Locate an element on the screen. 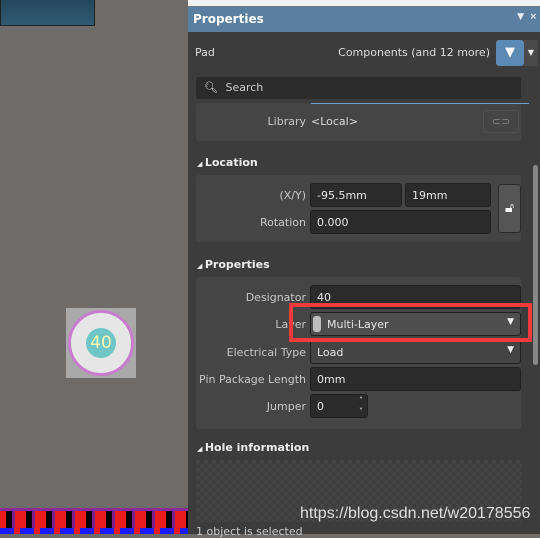  pcb-component-strip is located at coordinates (94, 521).